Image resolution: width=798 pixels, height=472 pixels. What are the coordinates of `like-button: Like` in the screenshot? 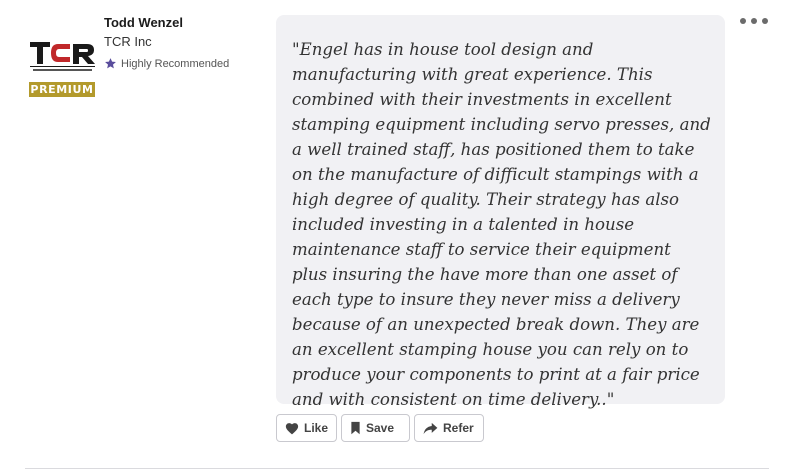 It's located at (306, 428).